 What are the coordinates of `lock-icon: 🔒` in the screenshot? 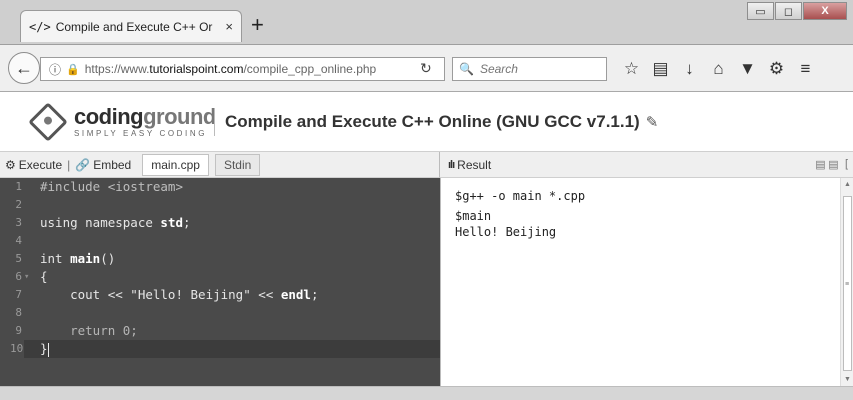 It's located at (73, 69).